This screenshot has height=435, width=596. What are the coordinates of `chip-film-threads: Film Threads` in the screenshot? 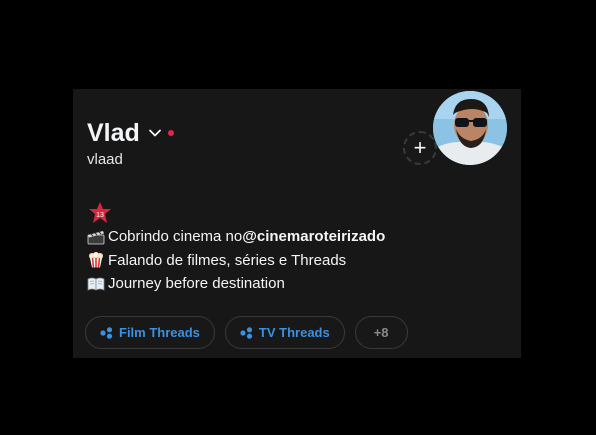 It's located at (150, 332).